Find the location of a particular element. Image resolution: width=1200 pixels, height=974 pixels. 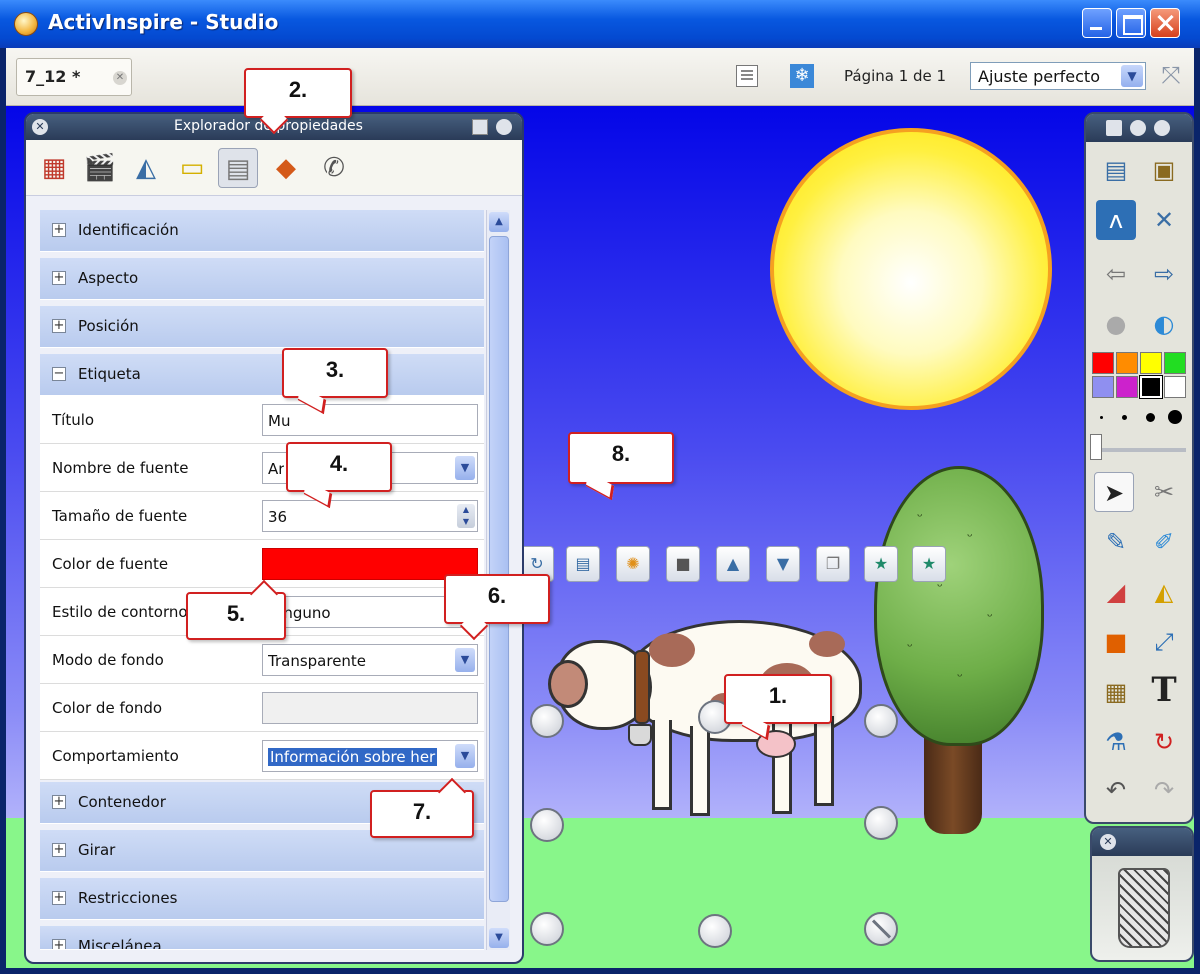

minimize-button is located at coordinates (1097, 23).